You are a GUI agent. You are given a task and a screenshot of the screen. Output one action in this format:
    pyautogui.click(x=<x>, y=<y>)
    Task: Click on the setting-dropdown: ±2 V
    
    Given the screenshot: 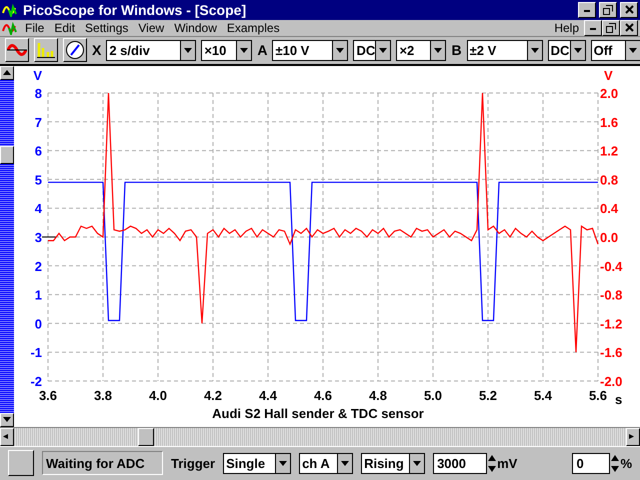 What is the action you would take?
    pyautogui.click(x=504, y=50)
    